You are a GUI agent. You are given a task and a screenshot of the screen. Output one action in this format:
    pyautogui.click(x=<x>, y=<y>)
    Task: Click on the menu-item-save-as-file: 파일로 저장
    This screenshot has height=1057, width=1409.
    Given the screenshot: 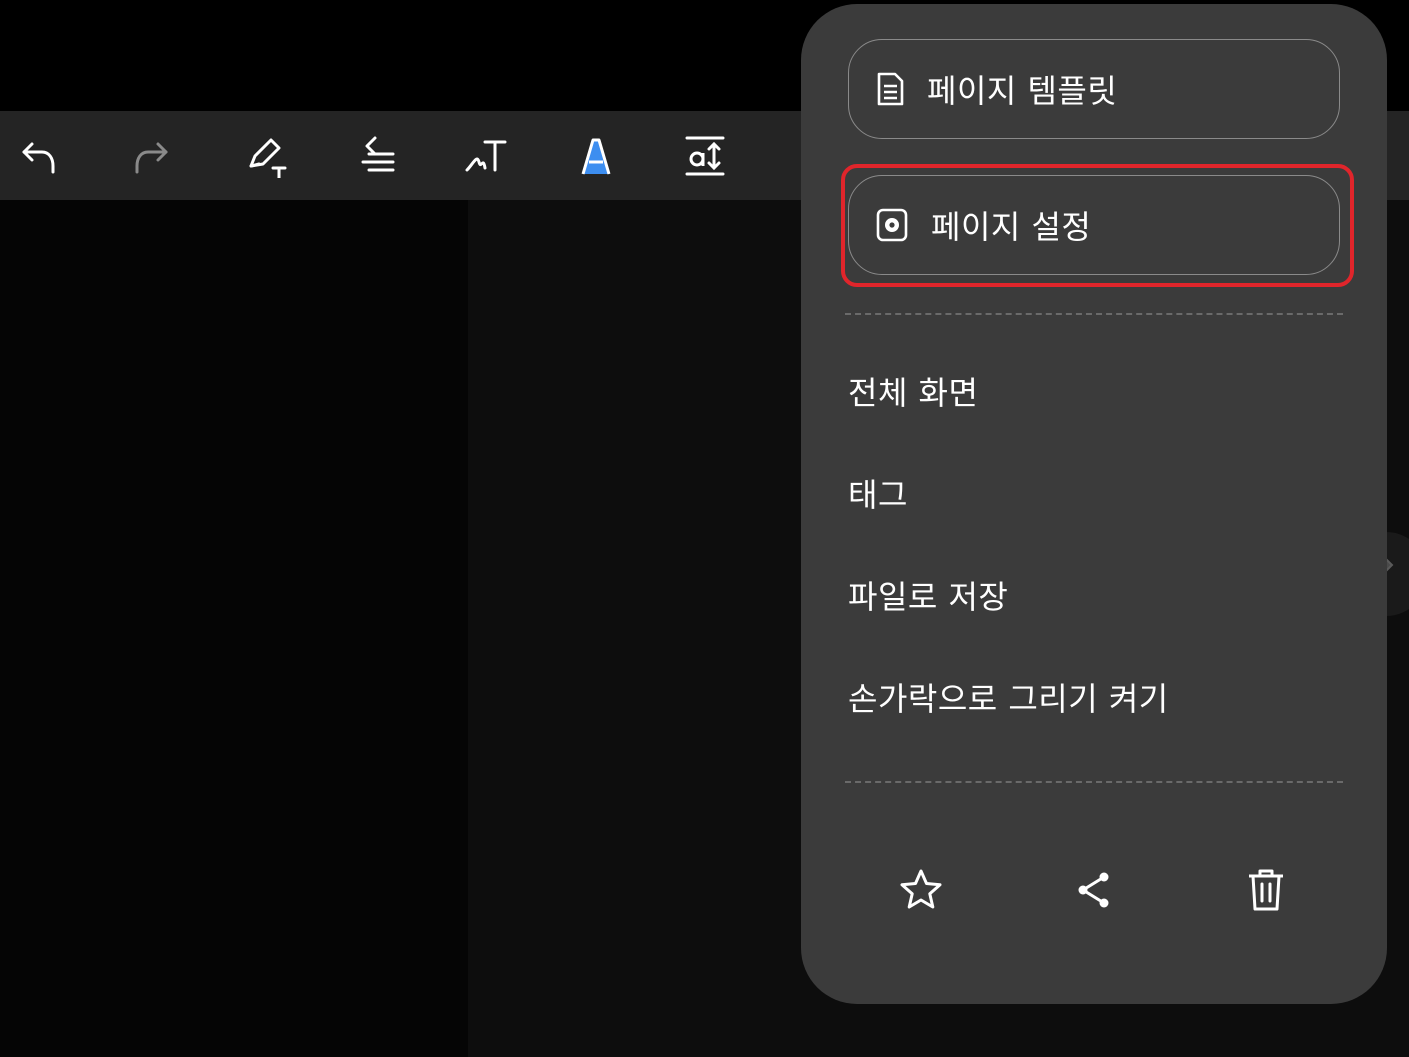 What is the action you would take?
    pyautogui.click(x=928, y=595)
    